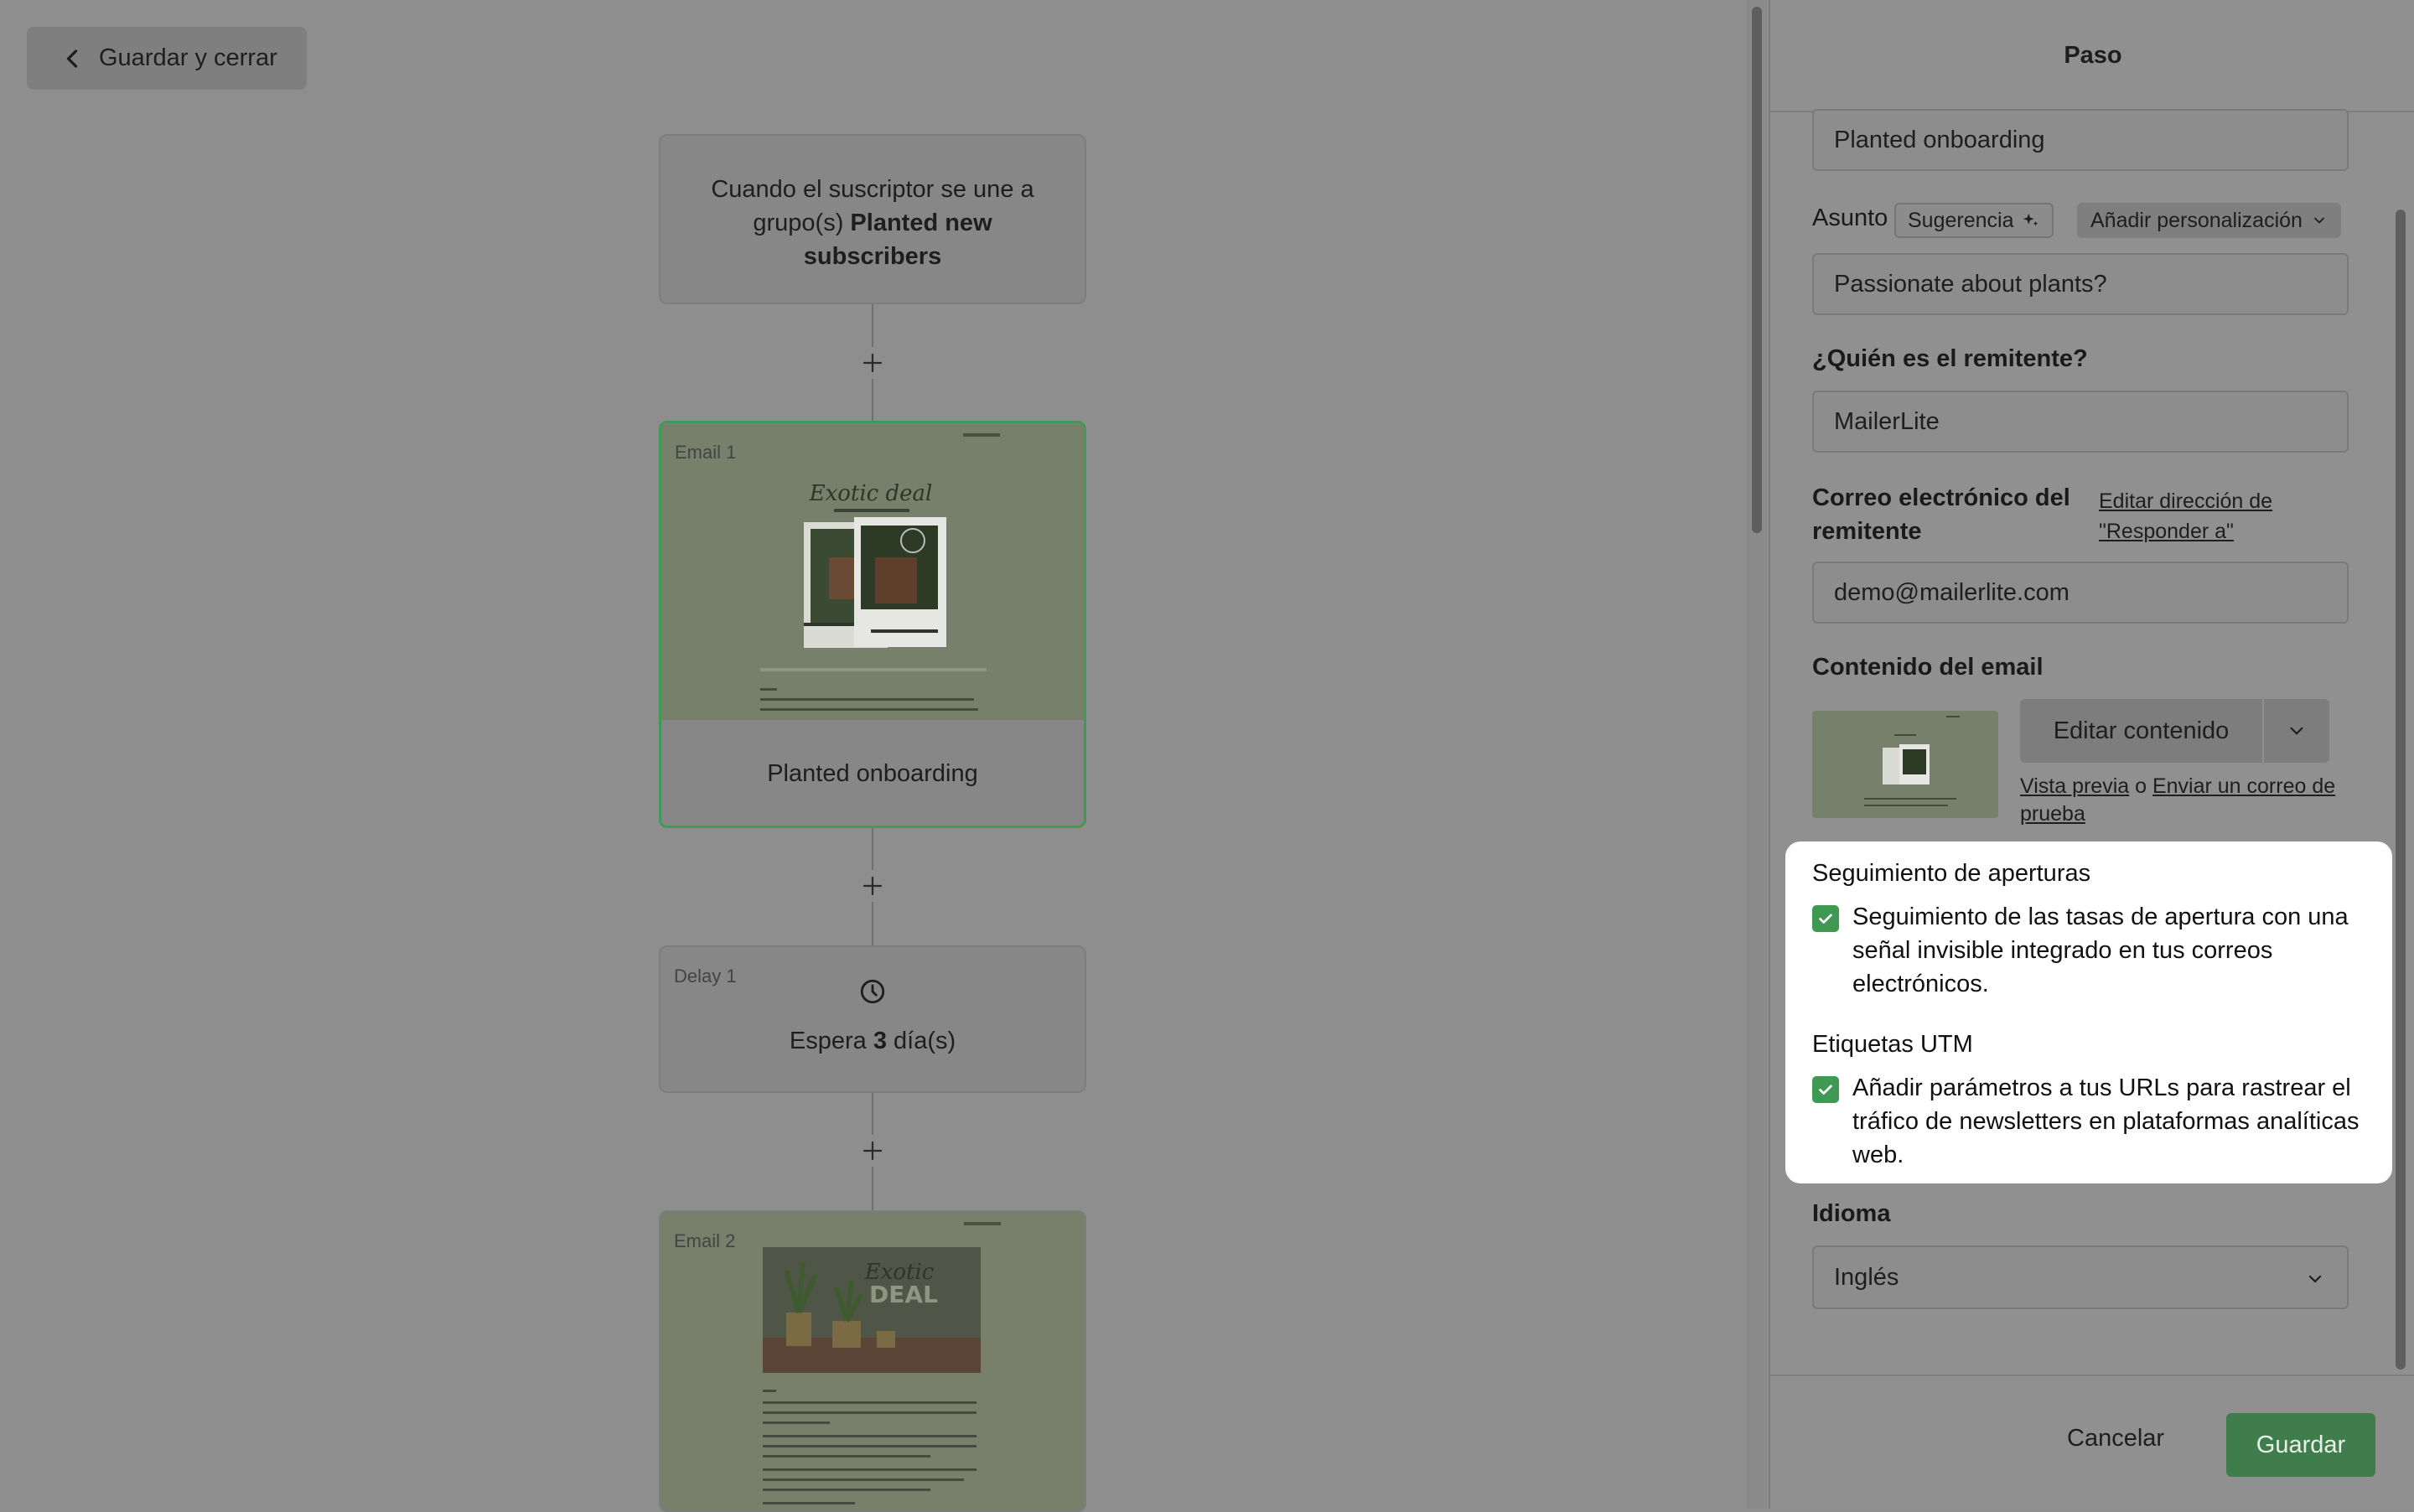  I want to click on email-name-input: Planted onboarding, so click(2080, 140).